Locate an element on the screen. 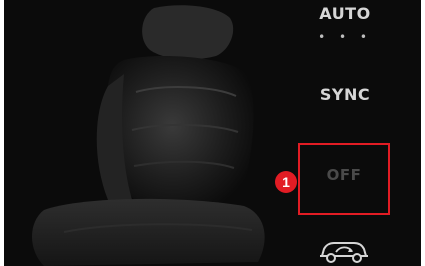 Image resolution: width=425 pixels, height=266 pixels. auto-button: AUTO is located at coordinates (345, 13).